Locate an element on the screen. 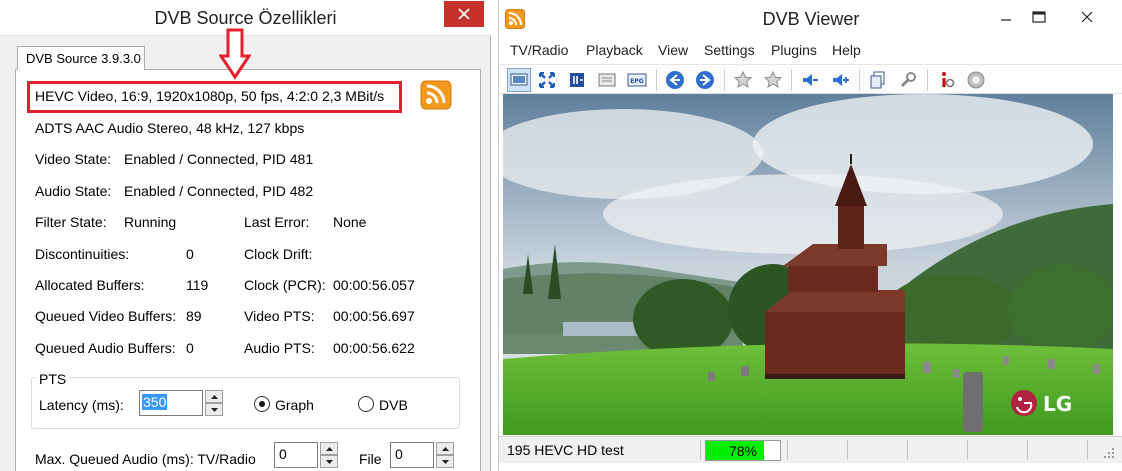  latency-label: Latency (ms): is located at coordinates (81, 405).